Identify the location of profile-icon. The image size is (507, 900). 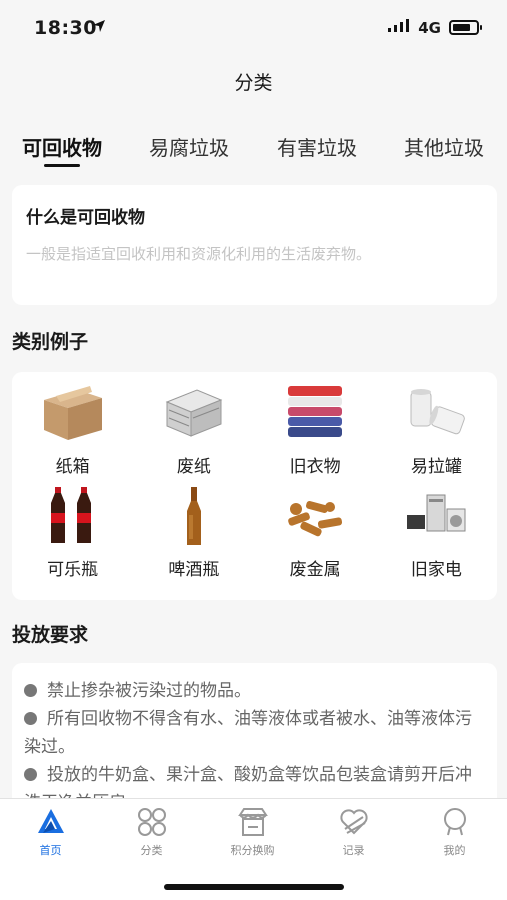
(454, 822).